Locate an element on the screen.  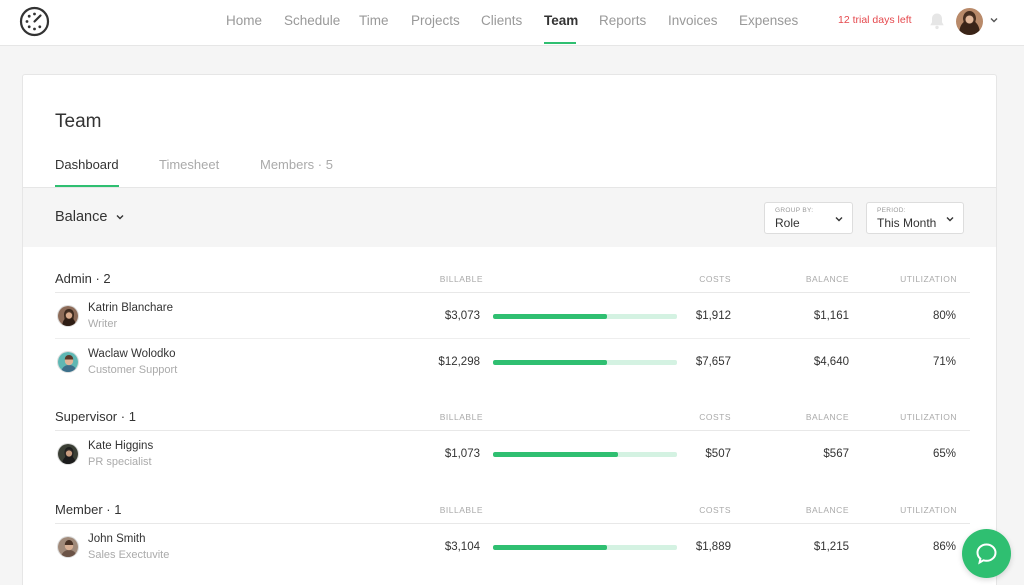
costs-value: $7,657 is located at coordinates (713, 362).